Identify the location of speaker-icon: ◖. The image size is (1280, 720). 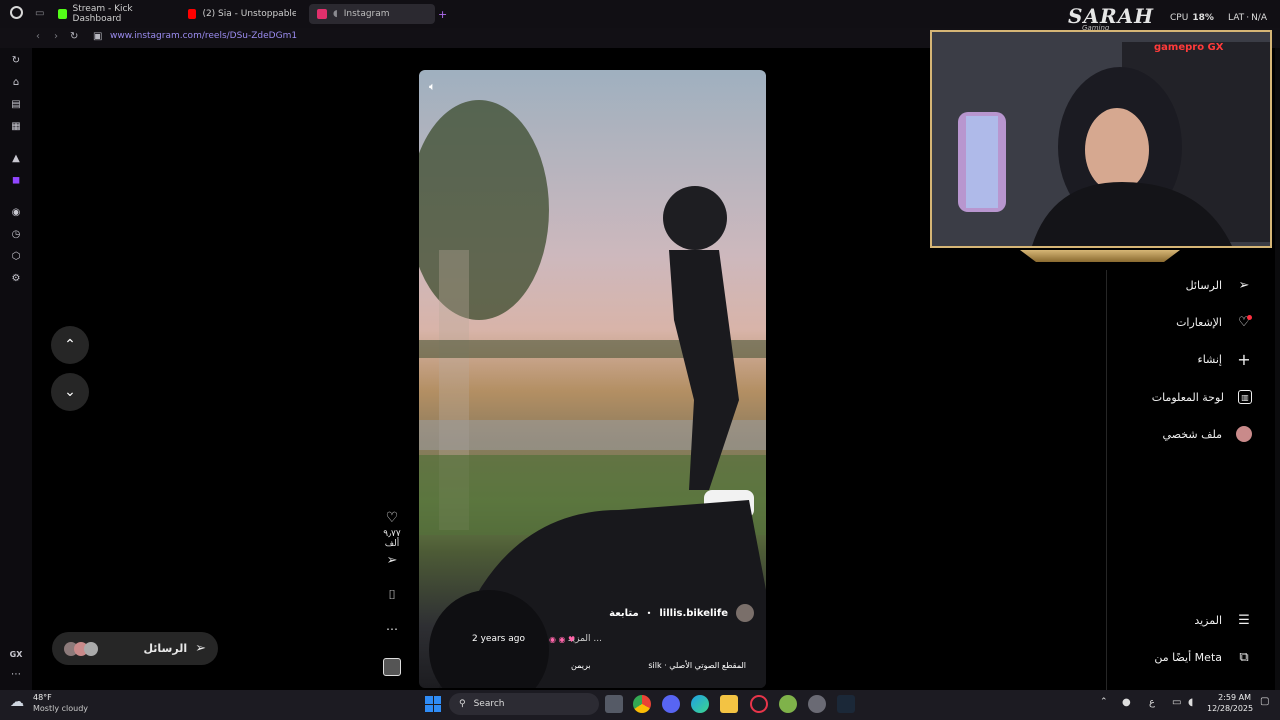
(335, 14).